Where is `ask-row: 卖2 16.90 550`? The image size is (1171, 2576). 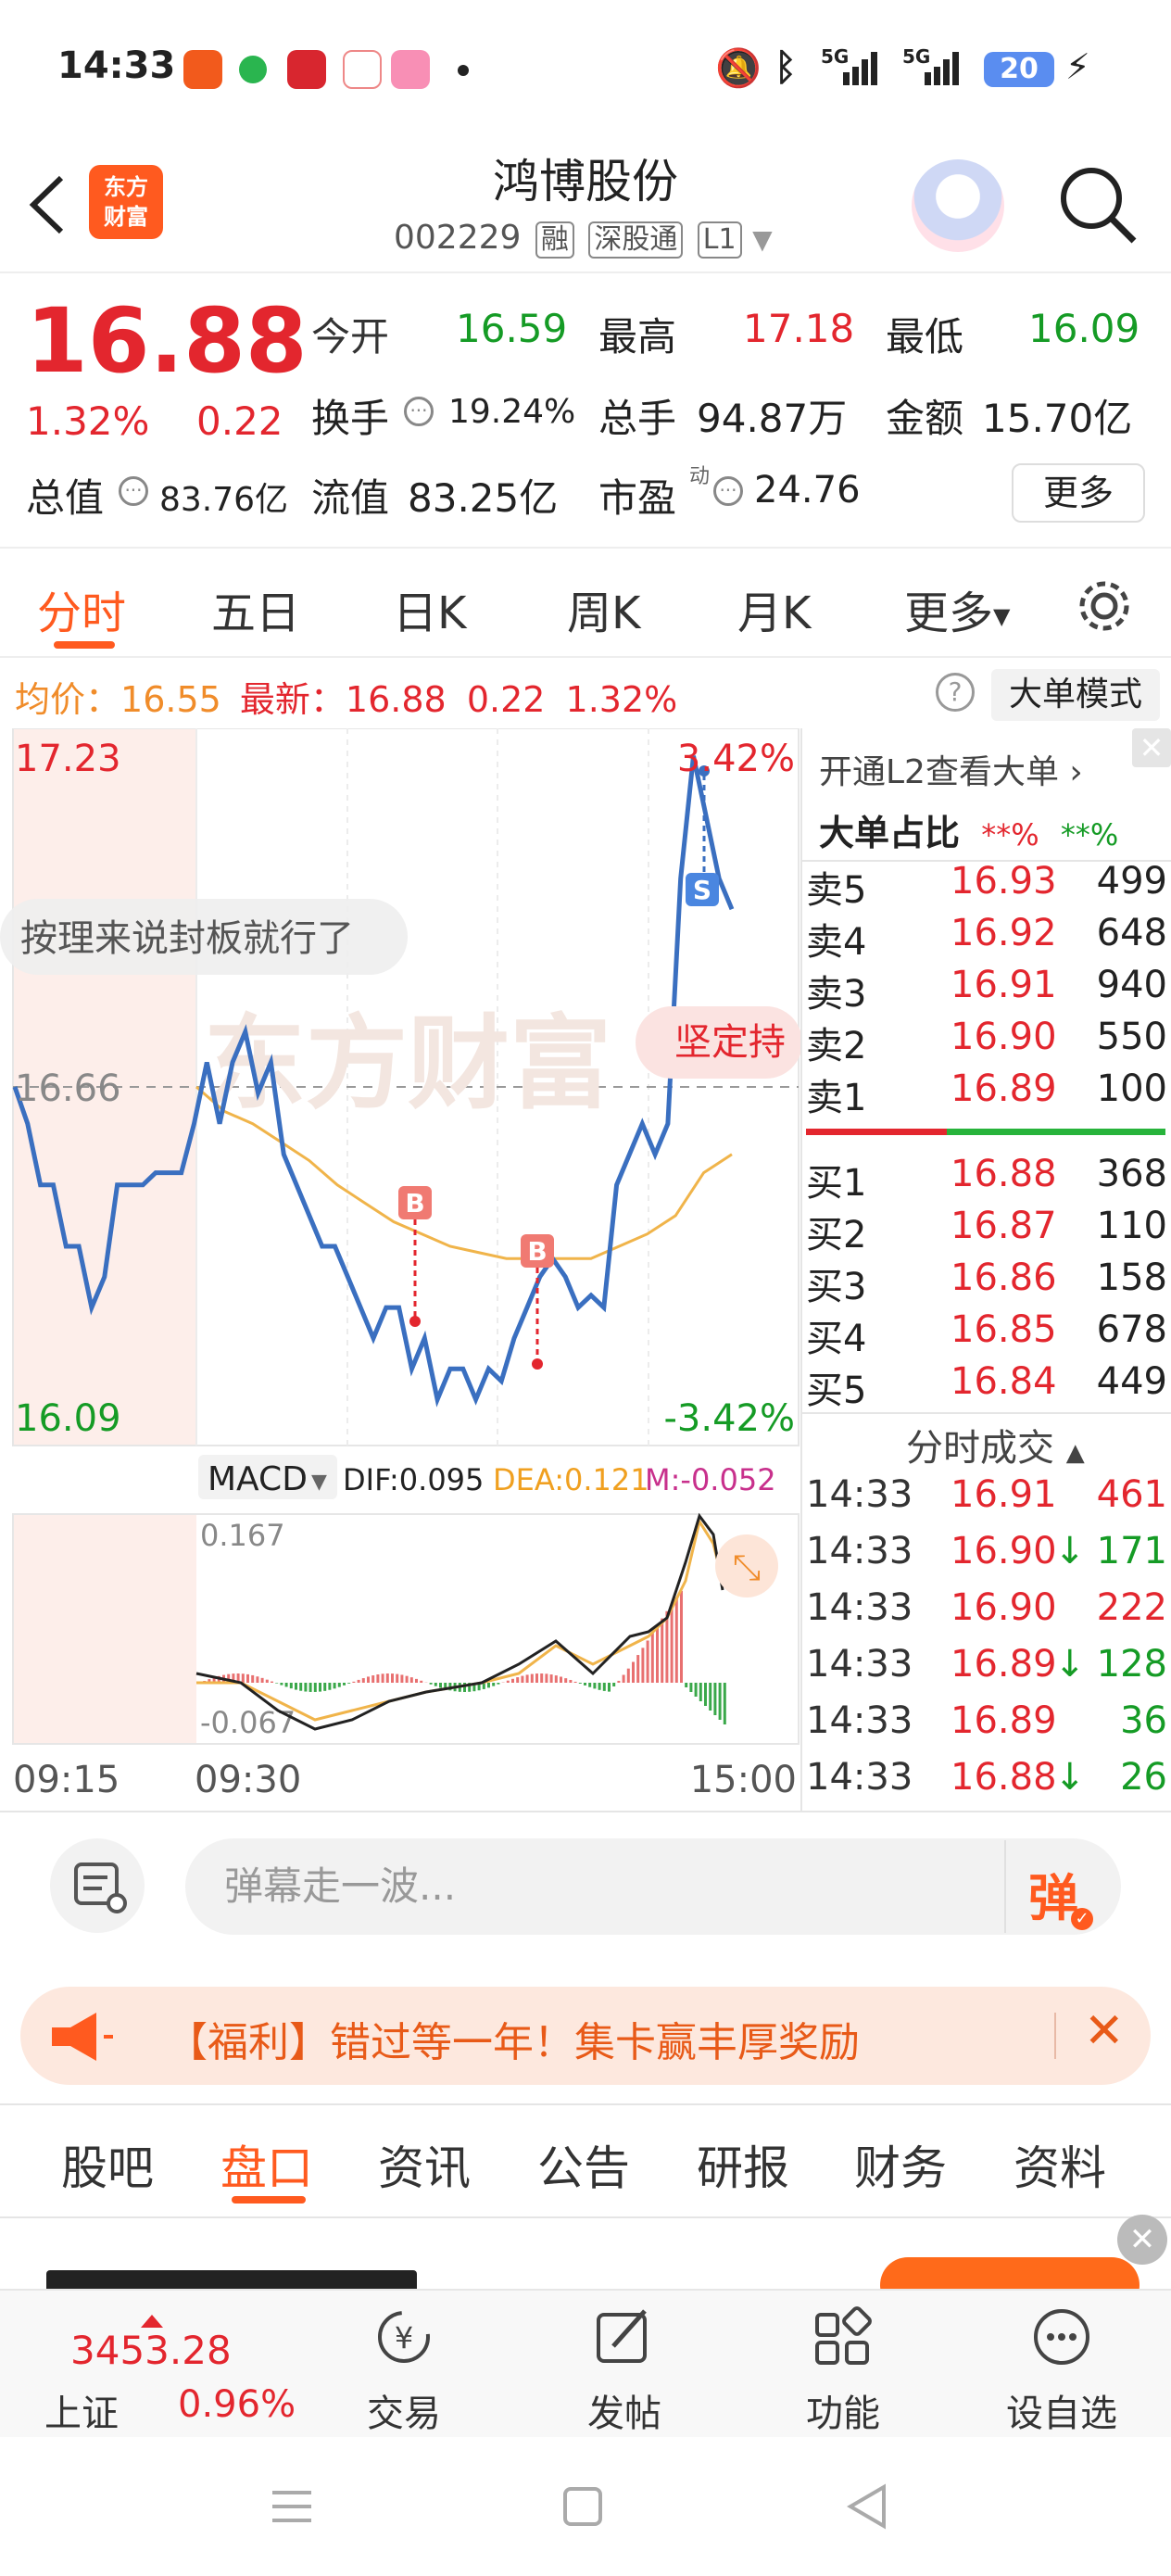
ask-row: 卖2 16.90 550 is located at coordinates (987, 1042).